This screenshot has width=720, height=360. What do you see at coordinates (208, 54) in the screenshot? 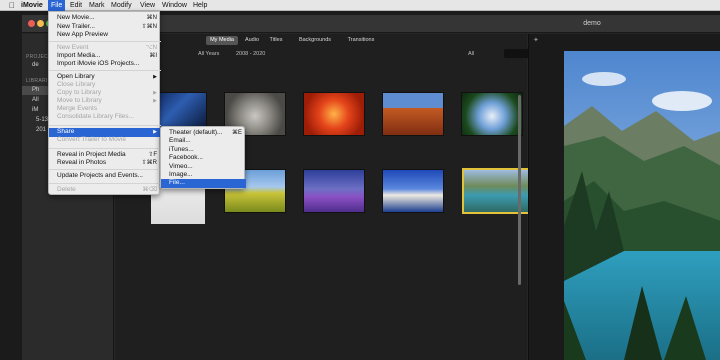
I see `year-filter: All Years` at bounding box center [208, 54].